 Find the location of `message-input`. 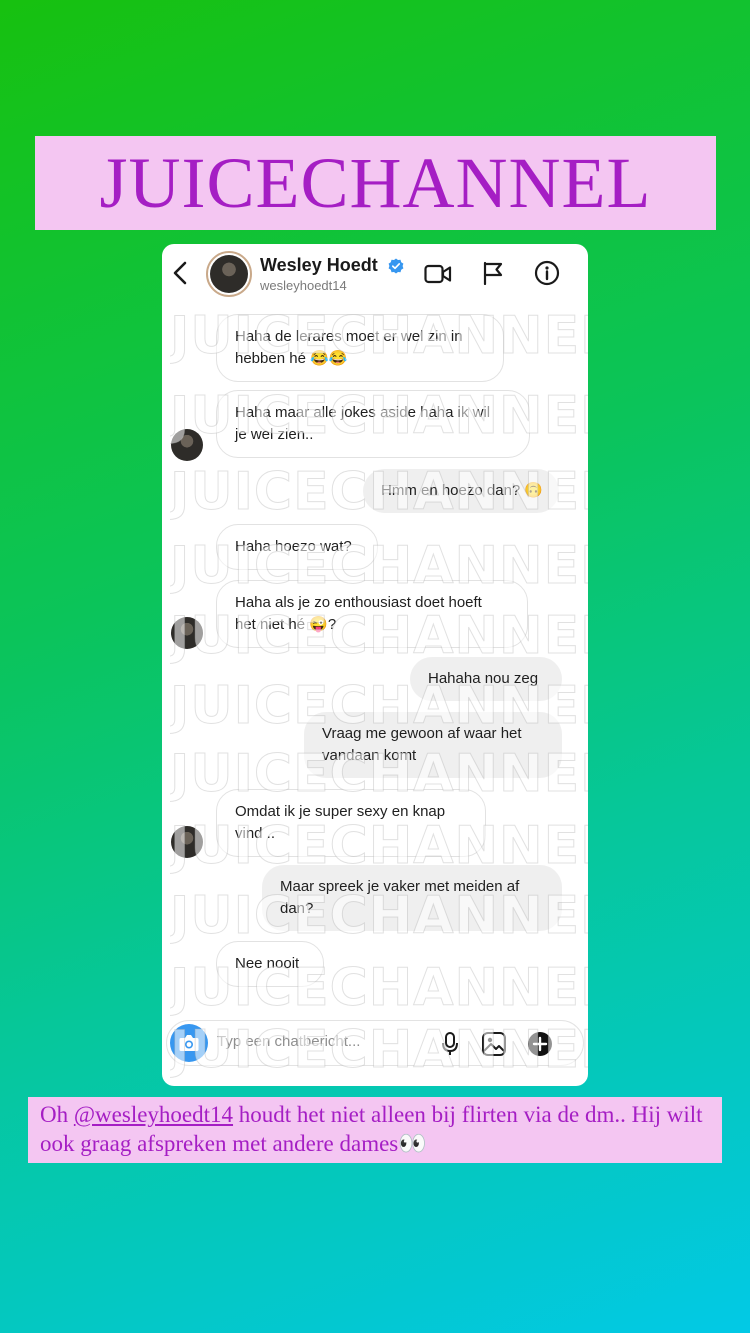

message-input is located at coordinates (317, 1041).